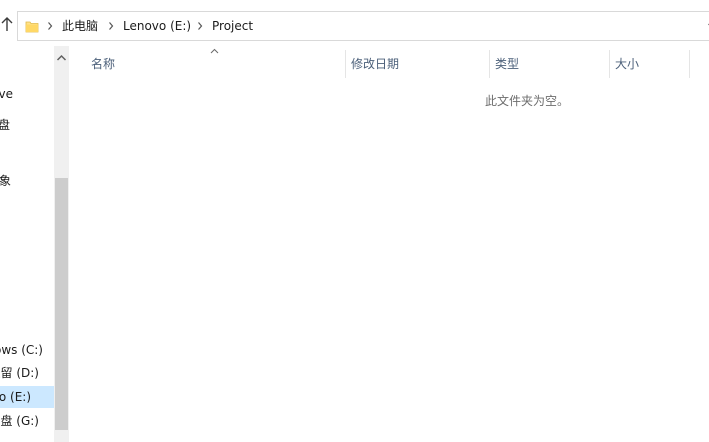 This screenshot has height=442, width=709. Describe the element at coordinates (80, 26) in the screenshot. I see `breadcrumb-this-pc: 此电脑` at that location.